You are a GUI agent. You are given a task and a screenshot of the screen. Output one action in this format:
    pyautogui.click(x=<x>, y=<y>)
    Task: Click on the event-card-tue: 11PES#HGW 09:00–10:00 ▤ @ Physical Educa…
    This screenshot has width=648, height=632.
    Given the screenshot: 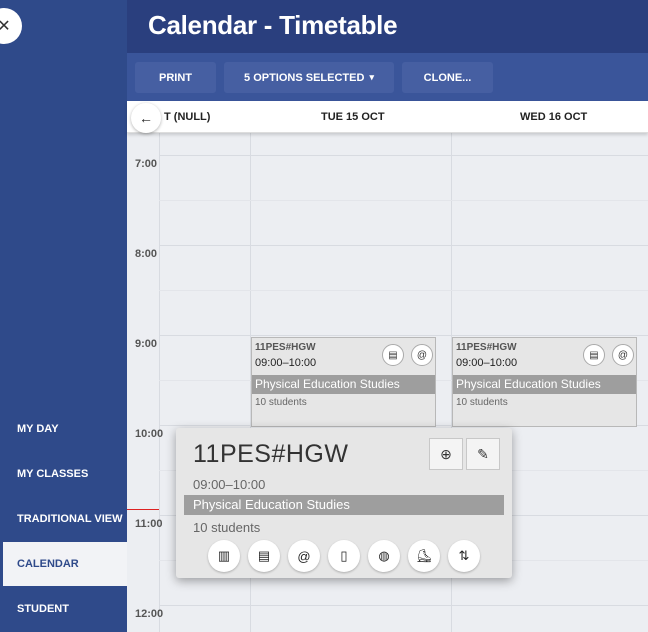 What is the action you would take?
    pyautogui.click(x=343, y=382)
    